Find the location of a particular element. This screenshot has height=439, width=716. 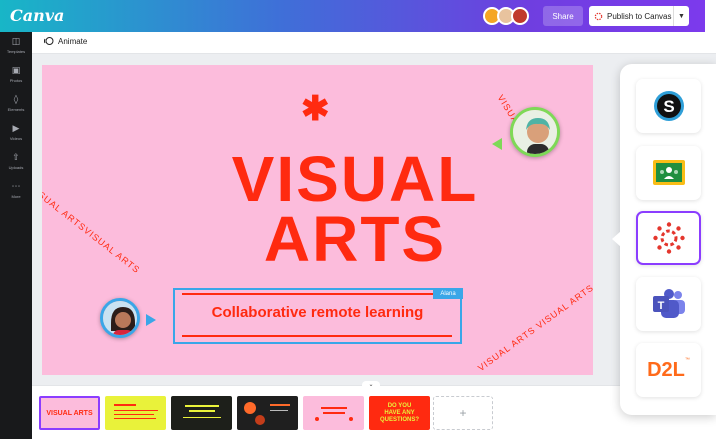

sidebar-item-label: Uploads is located at coordinates (16, 167).